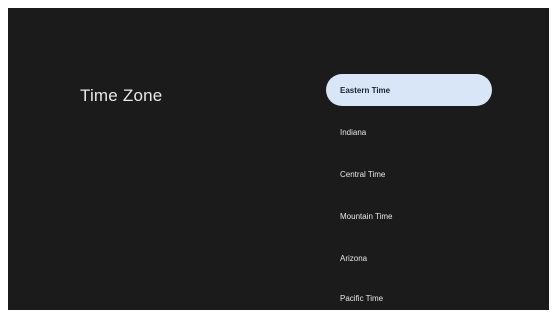 The width and height of the screenshot is (557, 316). What do you see at coordinates (409, 258) in the screenshot?
I see `option-arizona: Arizona` at bounding box center [409, 258].